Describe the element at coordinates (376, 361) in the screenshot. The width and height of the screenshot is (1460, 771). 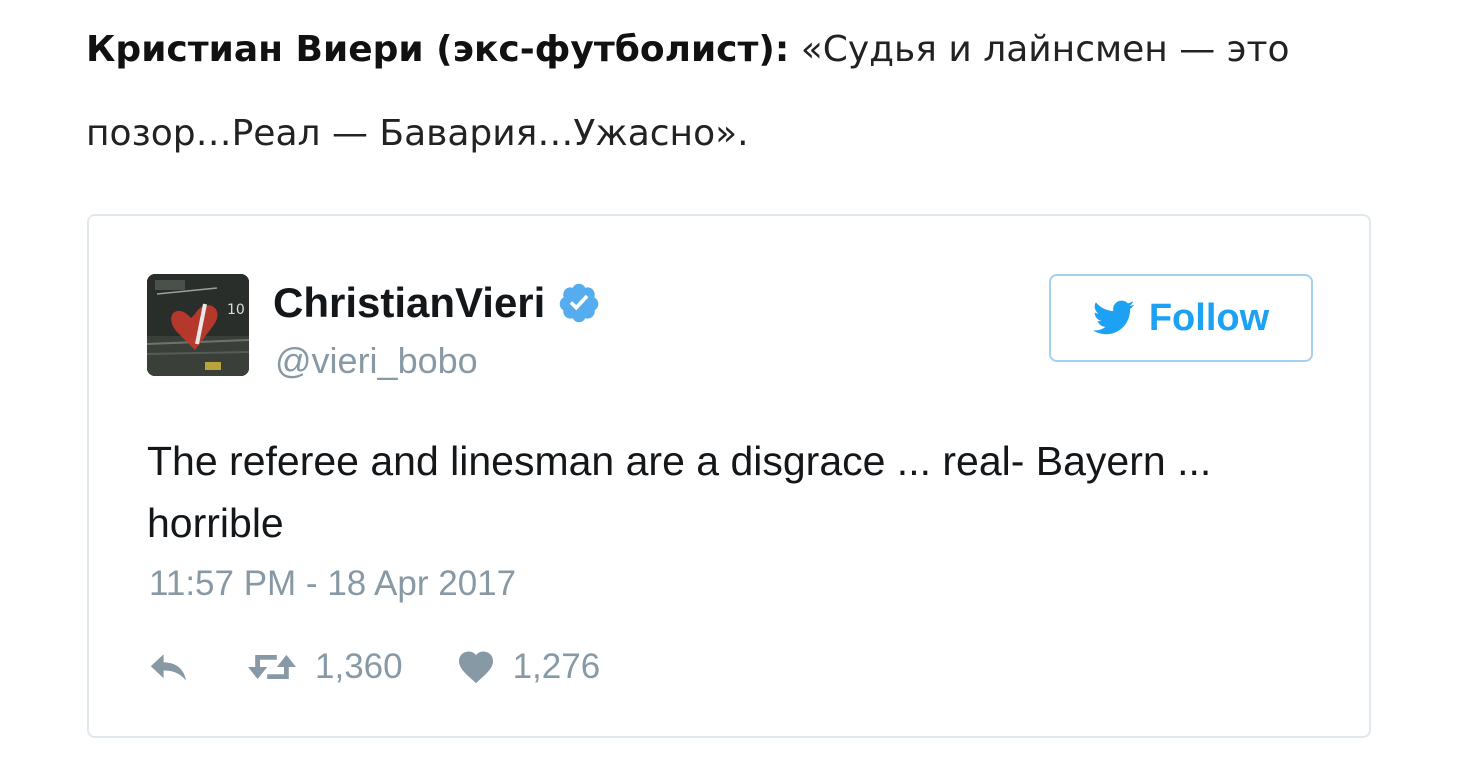
I see `author-handle: @vieri_bobo` at that location.